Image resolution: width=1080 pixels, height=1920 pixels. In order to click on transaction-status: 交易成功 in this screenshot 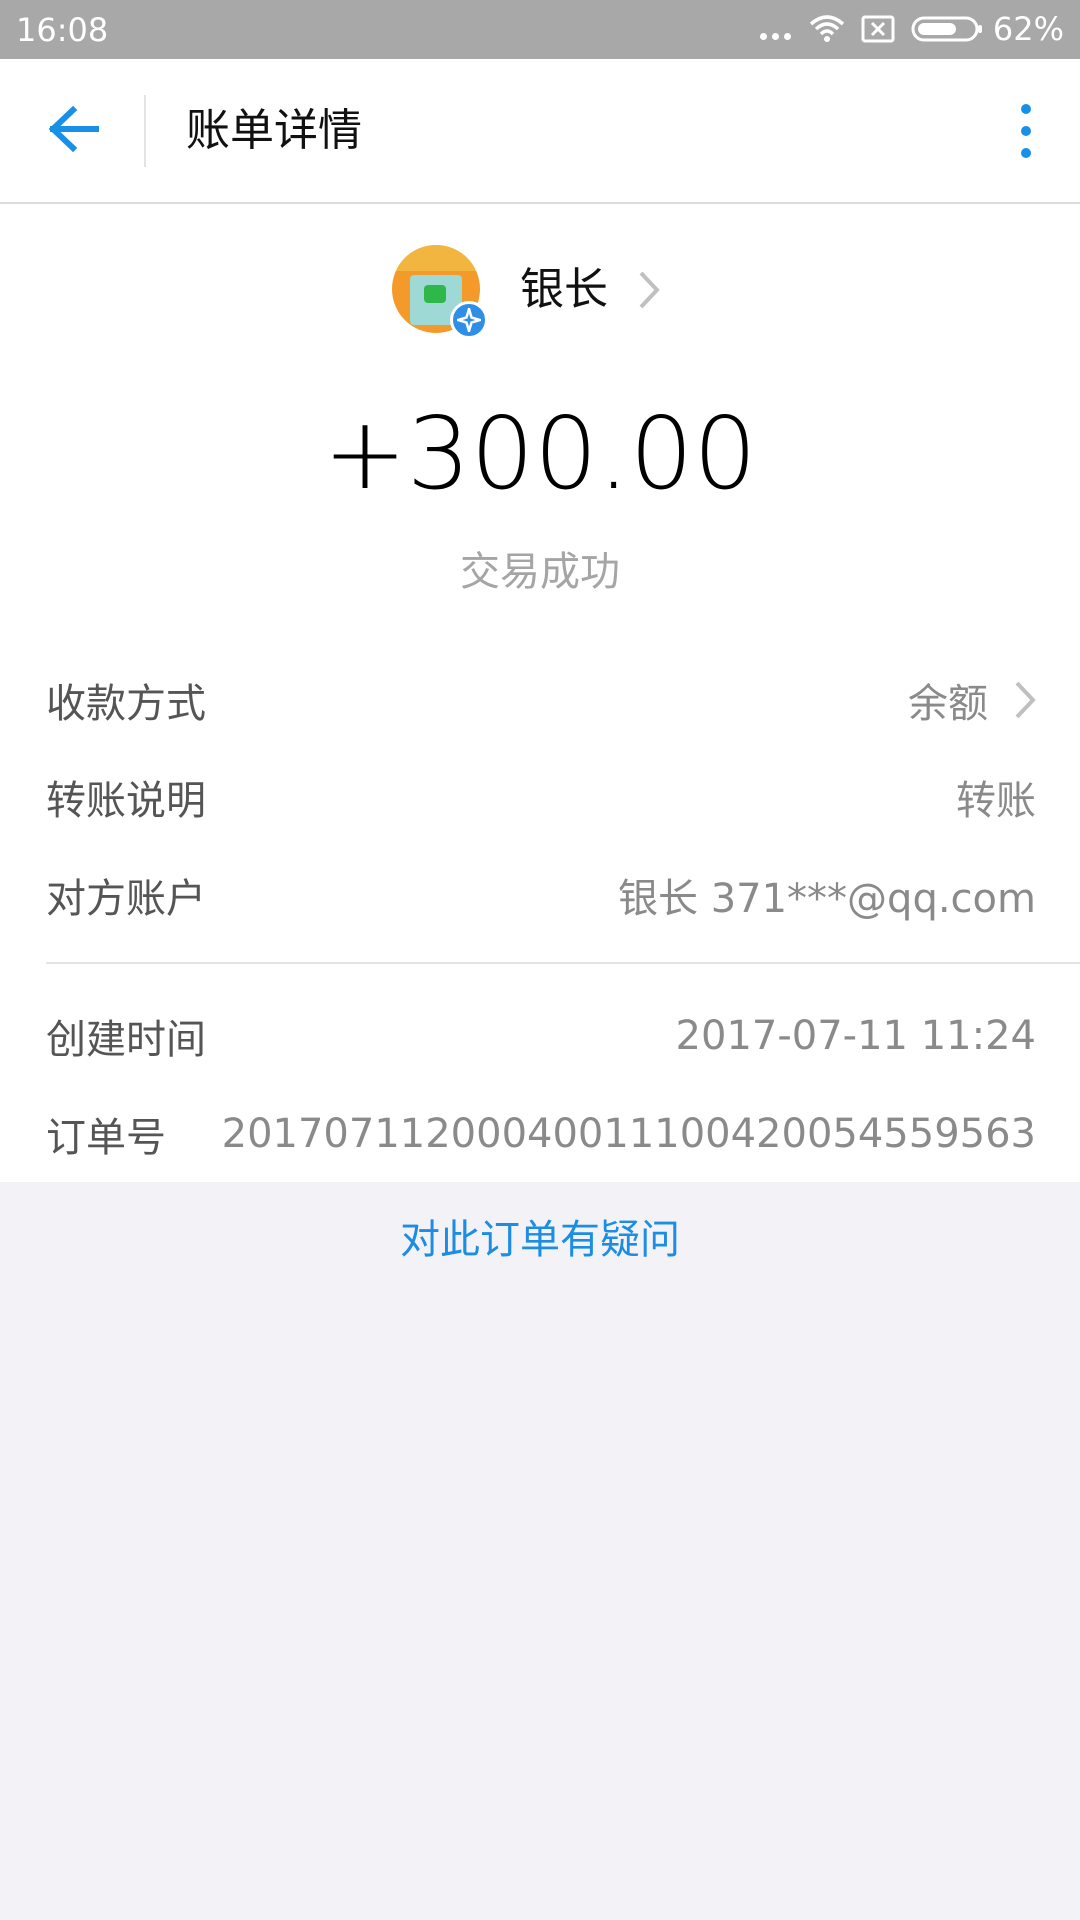, I will do `click(540, 572)`.